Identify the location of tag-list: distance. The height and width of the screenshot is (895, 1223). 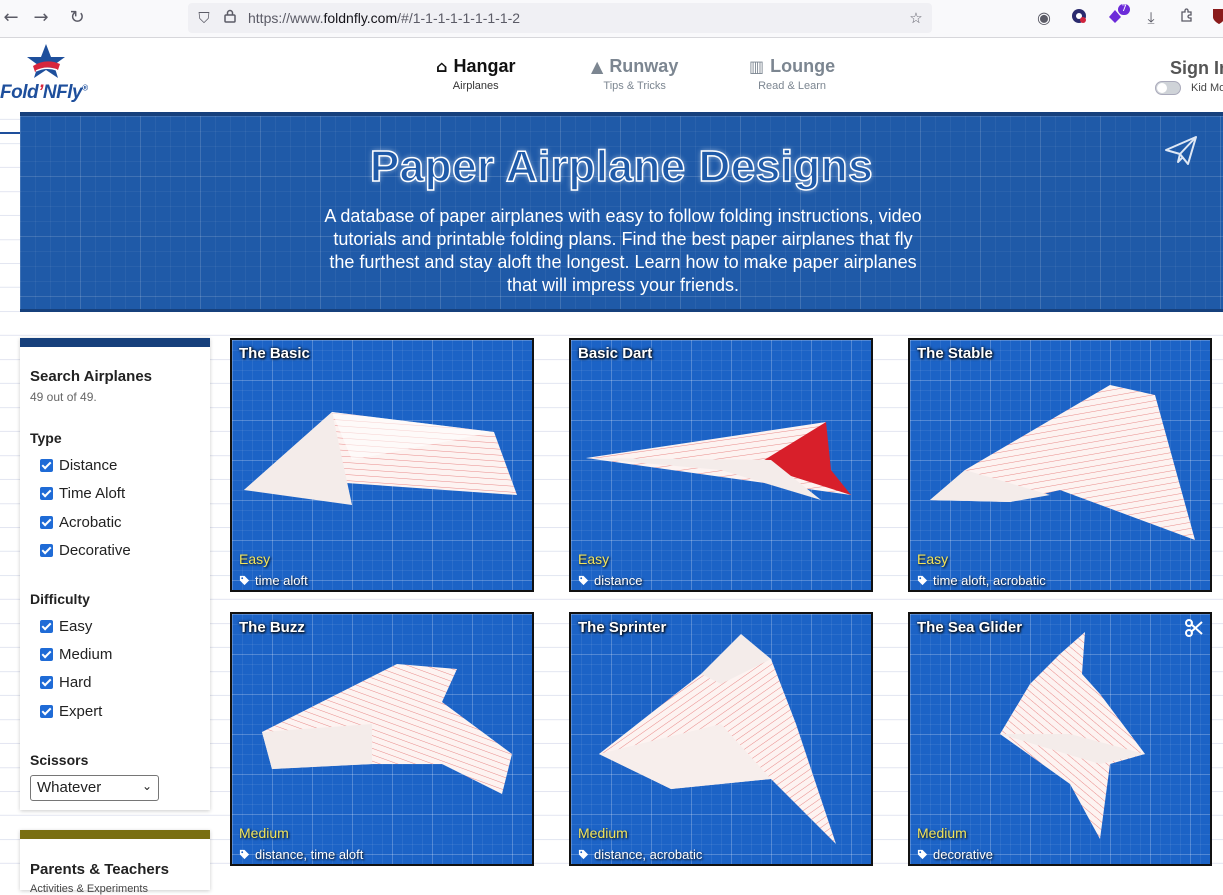
(610, 580).